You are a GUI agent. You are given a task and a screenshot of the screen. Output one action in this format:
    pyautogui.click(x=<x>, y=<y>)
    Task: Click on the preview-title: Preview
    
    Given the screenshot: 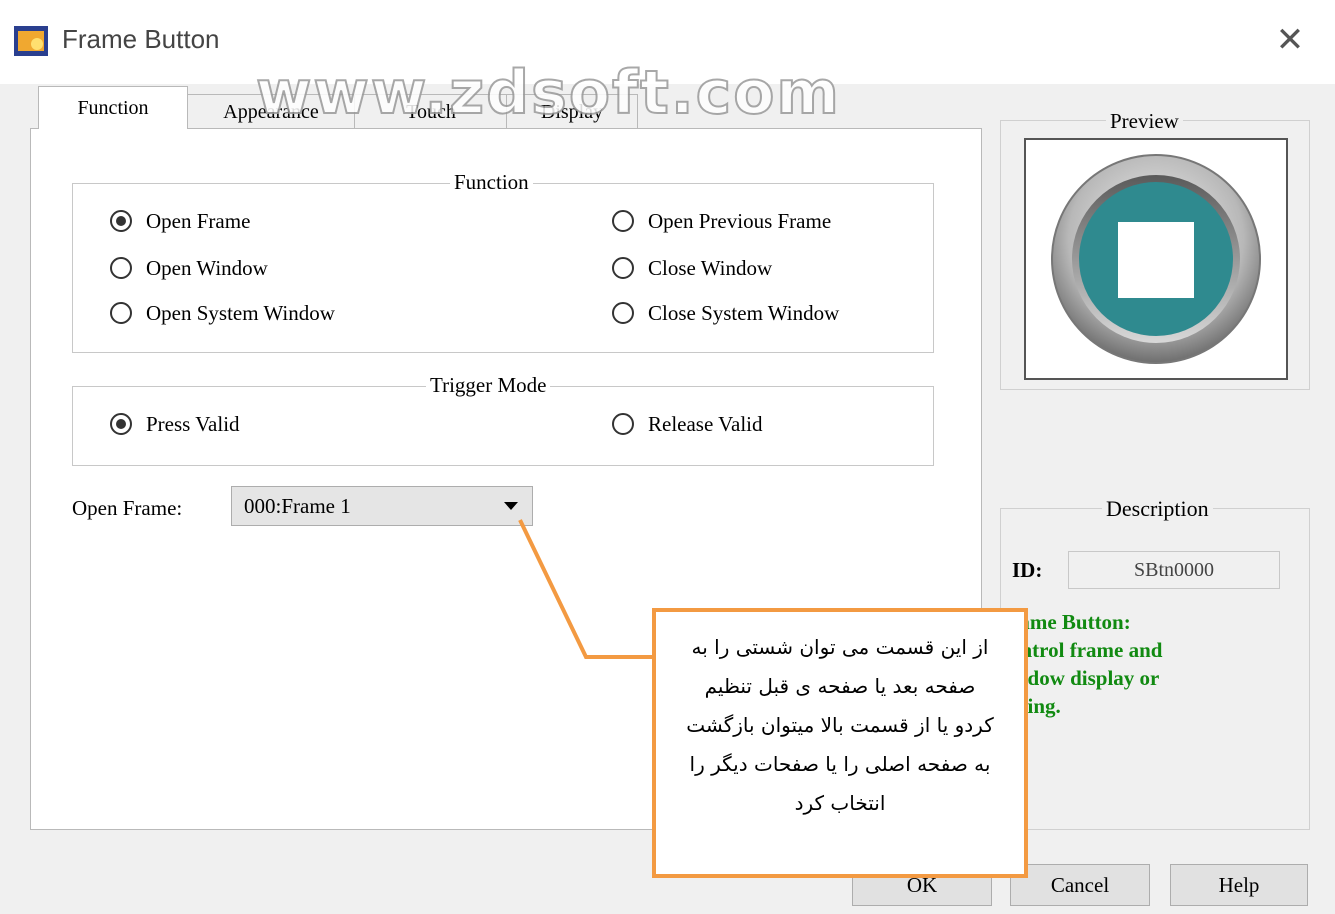 What is the action you would take?
    pyautogui.click(x=1144, y=121)
    